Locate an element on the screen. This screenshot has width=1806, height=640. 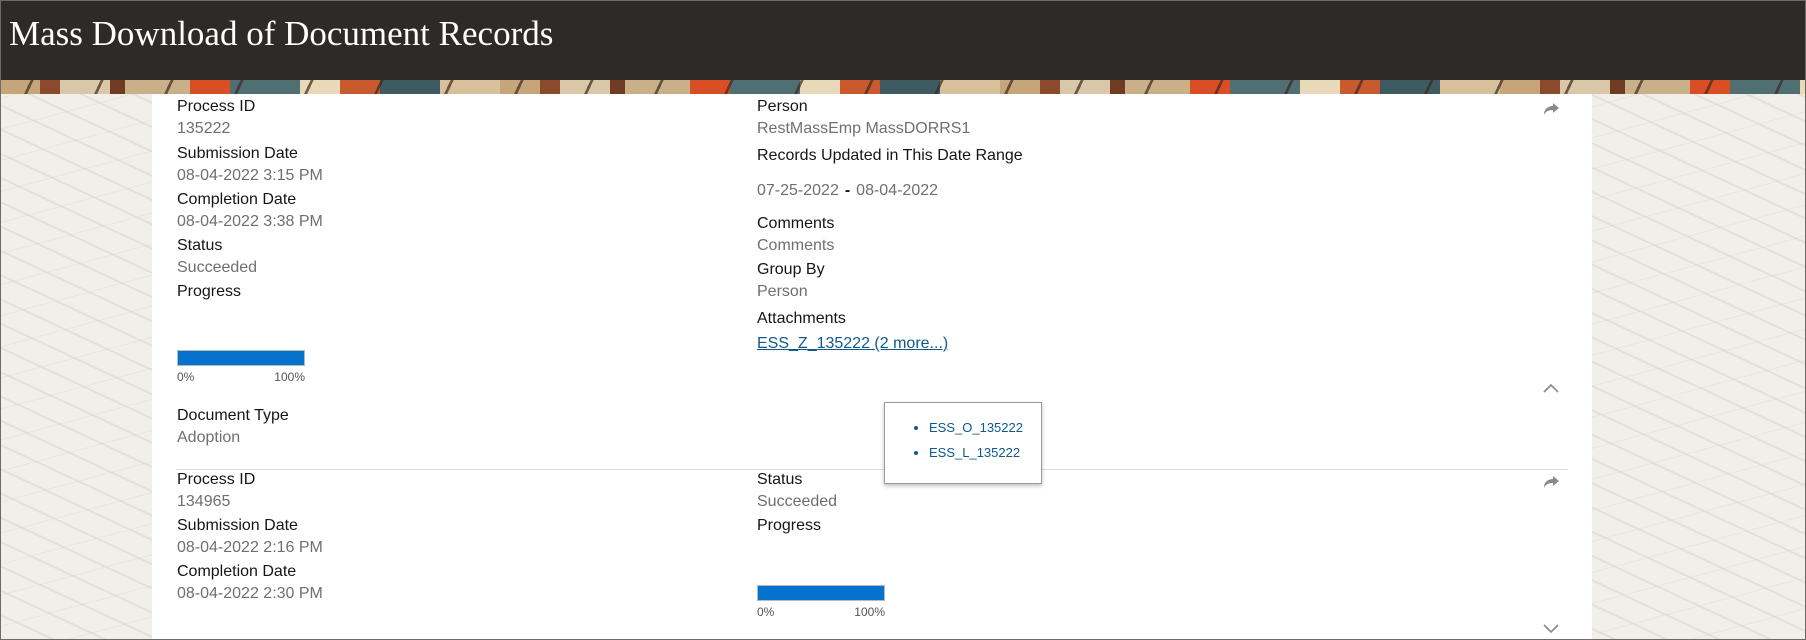
date-range-values: 07-25-2022-08-04-2022 is located at coordinates (890, 191).